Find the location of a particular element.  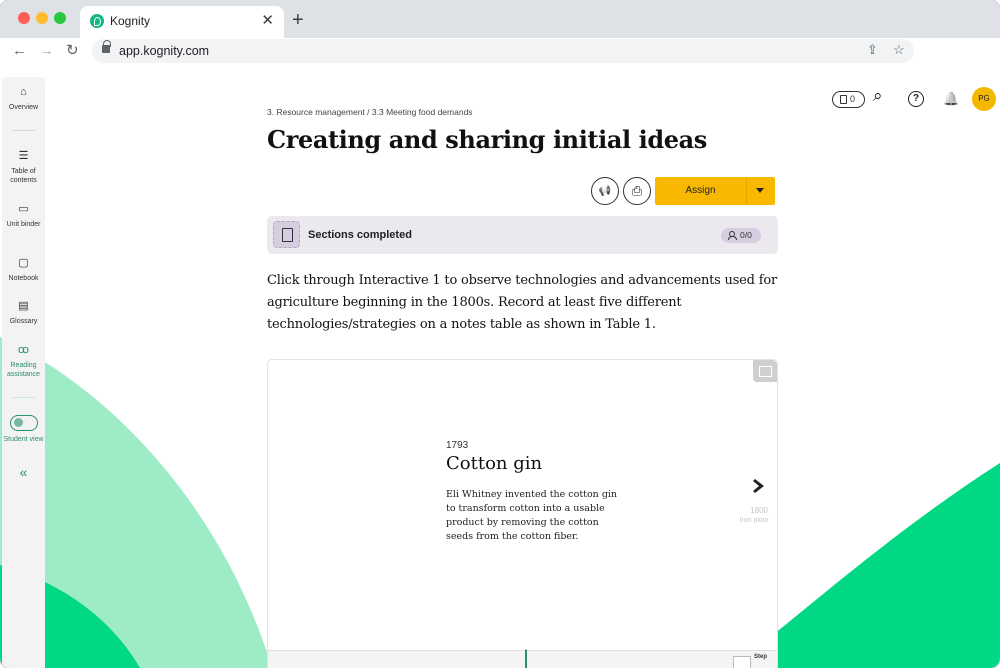

sidebar-item-label: Notebook is located at coordinates (23, 278).